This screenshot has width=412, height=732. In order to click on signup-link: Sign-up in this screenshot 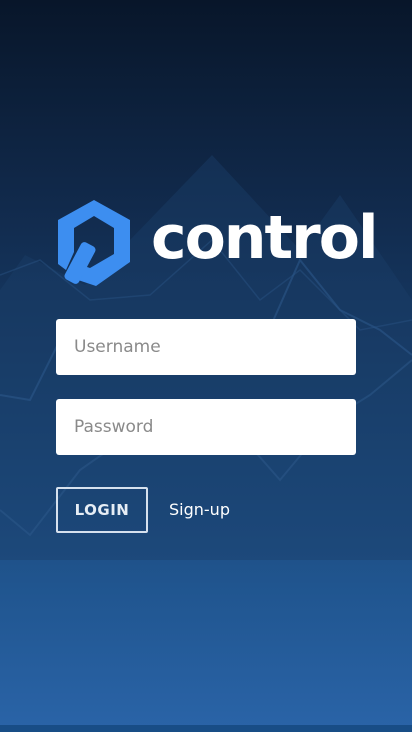, I will do `click(199, 510)`.